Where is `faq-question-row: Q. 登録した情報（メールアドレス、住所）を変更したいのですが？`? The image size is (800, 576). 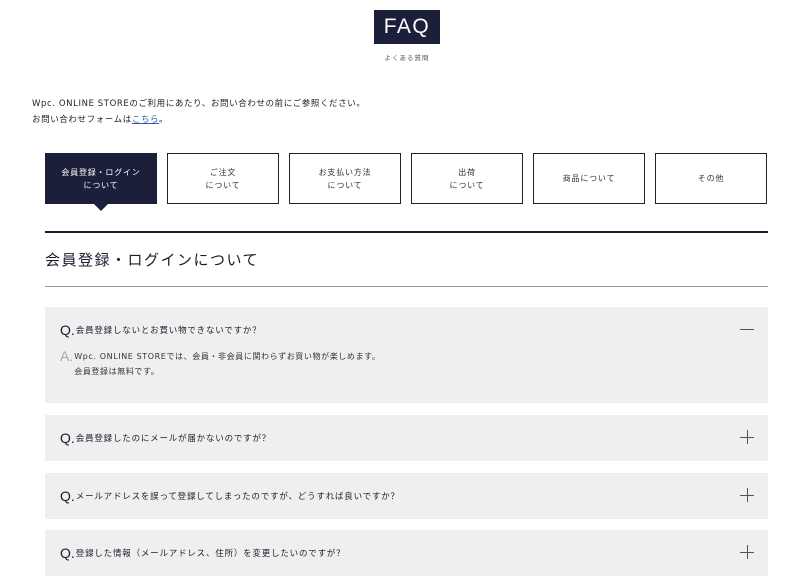
faq-question-row: Q. 登録した情報（メールアドレス、住所）を変更したいのですが？ is located at coordinates (406, 553).